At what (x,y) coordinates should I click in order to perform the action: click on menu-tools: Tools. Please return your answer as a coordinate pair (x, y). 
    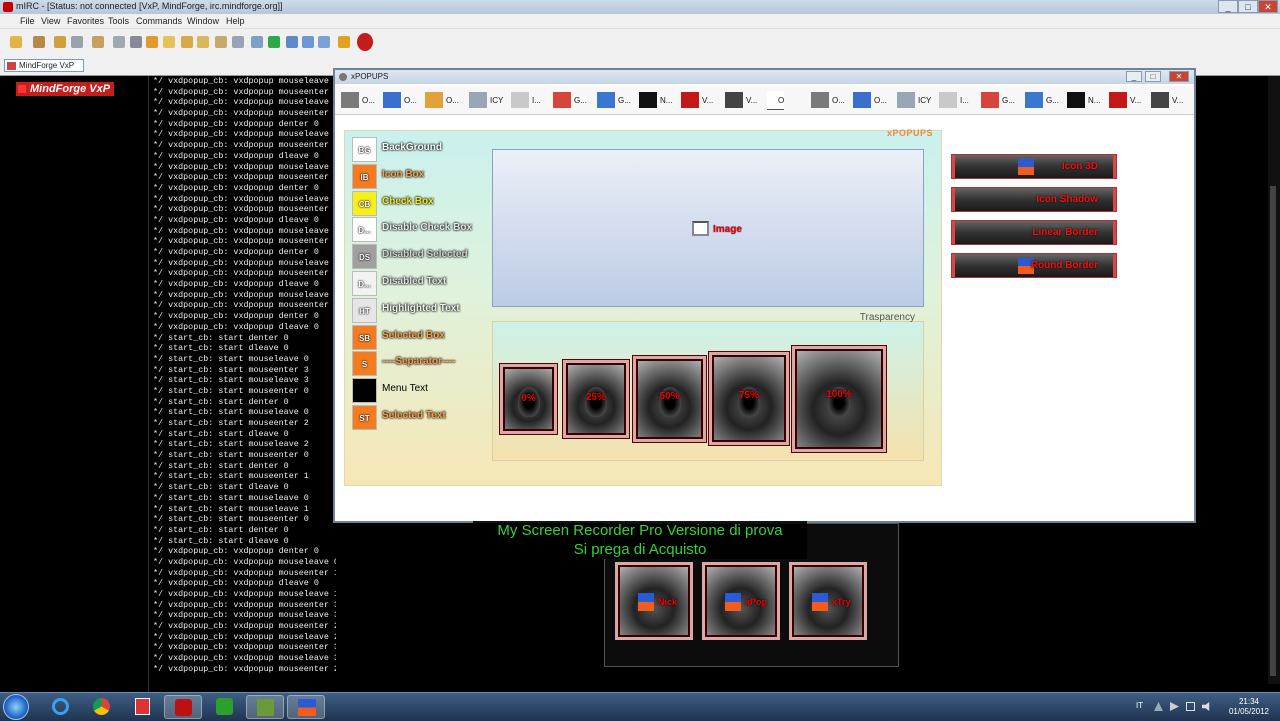
    Looking at the image, I should click on (118, 21).